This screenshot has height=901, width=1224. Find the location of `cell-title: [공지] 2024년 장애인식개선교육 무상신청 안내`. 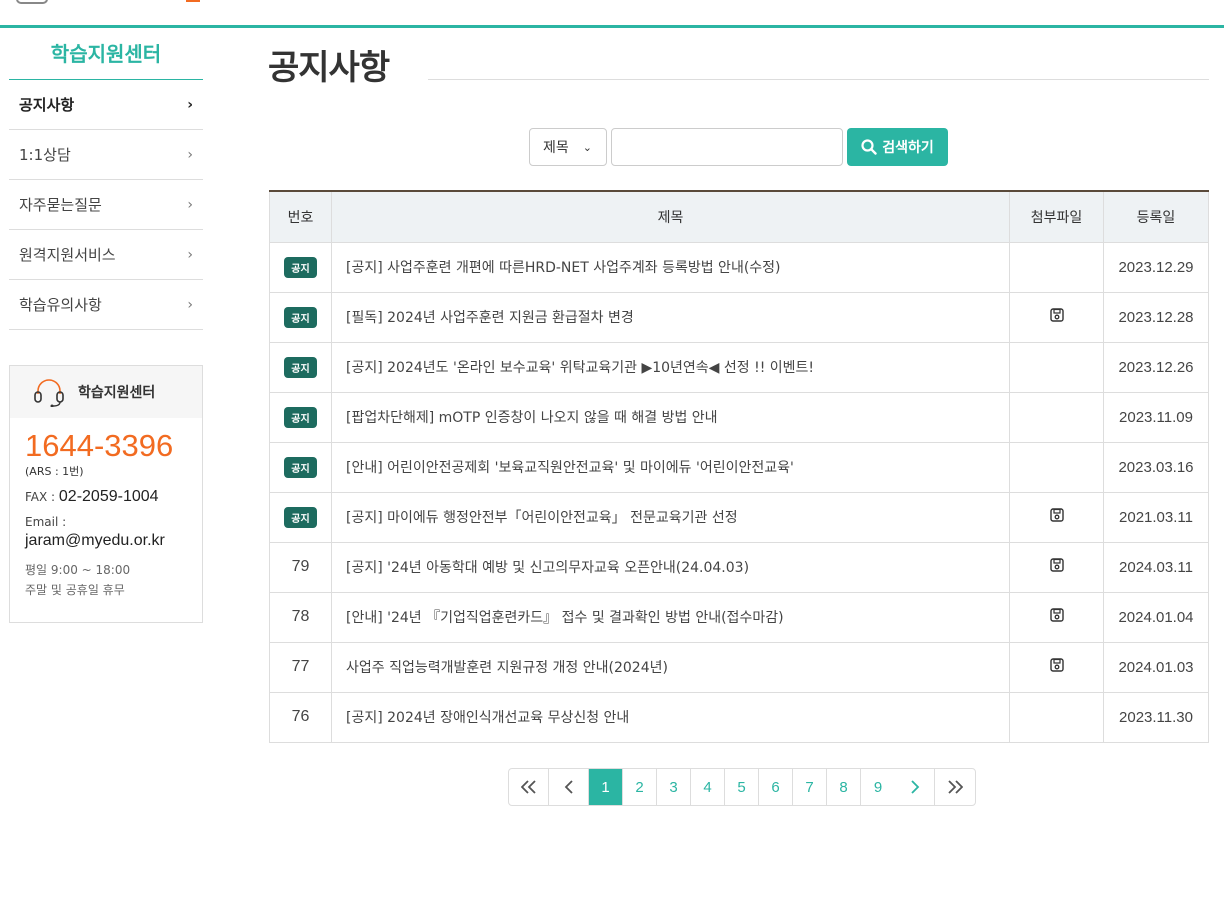

cell-title: [공지] 2024년 장애인식개선교육 무상신청 안내 is located at coordinates (670, 717).